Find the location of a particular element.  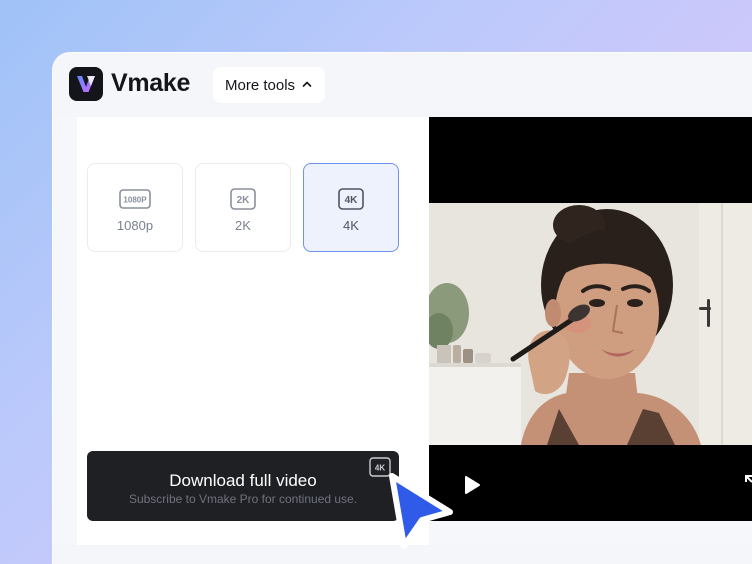

expand-icon is located at coordinates (747, 486).